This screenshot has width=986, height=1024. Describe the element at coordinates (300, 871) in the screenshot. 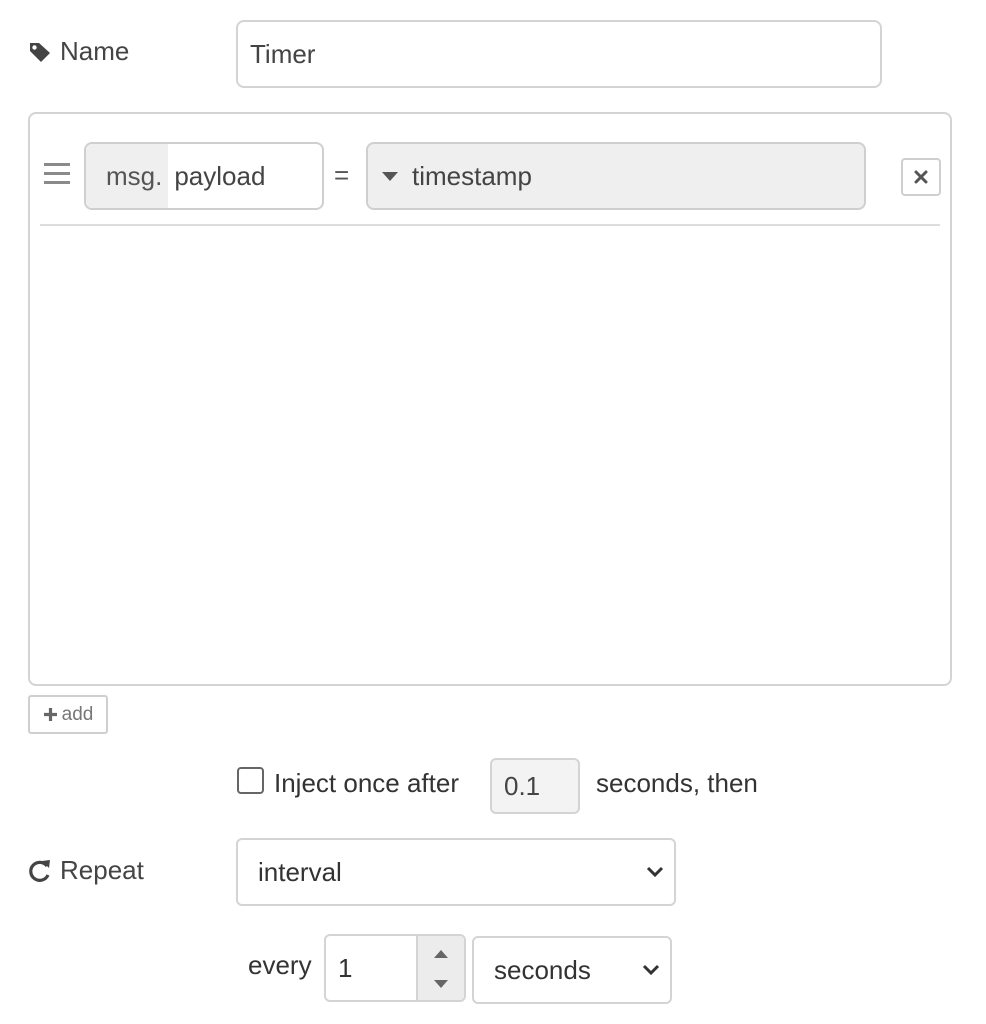

I see `repeat-mode-value: interval` at that location.